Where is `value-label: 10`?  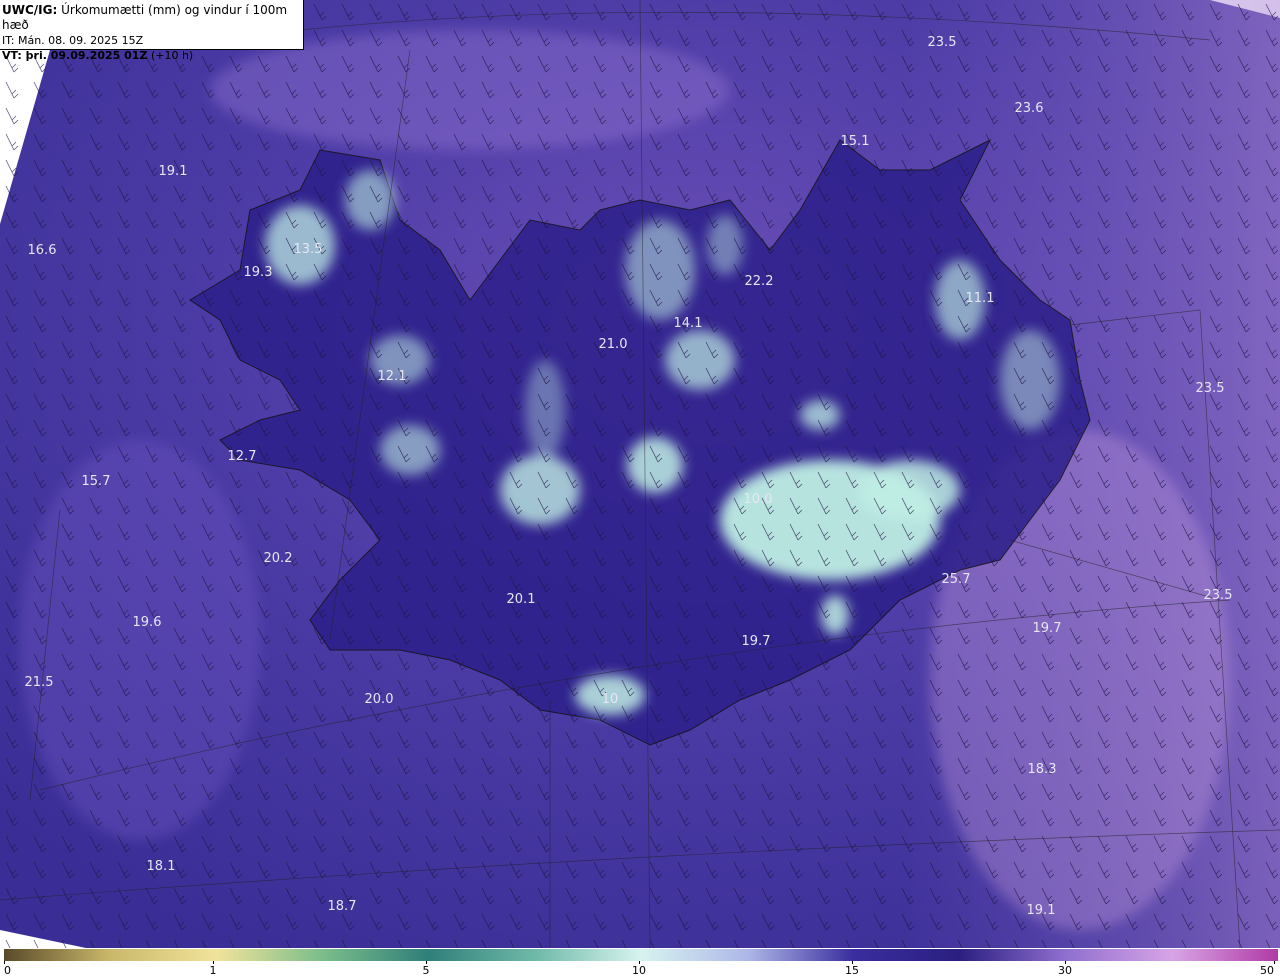 value-label: 10 is located at coordinates (610, 699).